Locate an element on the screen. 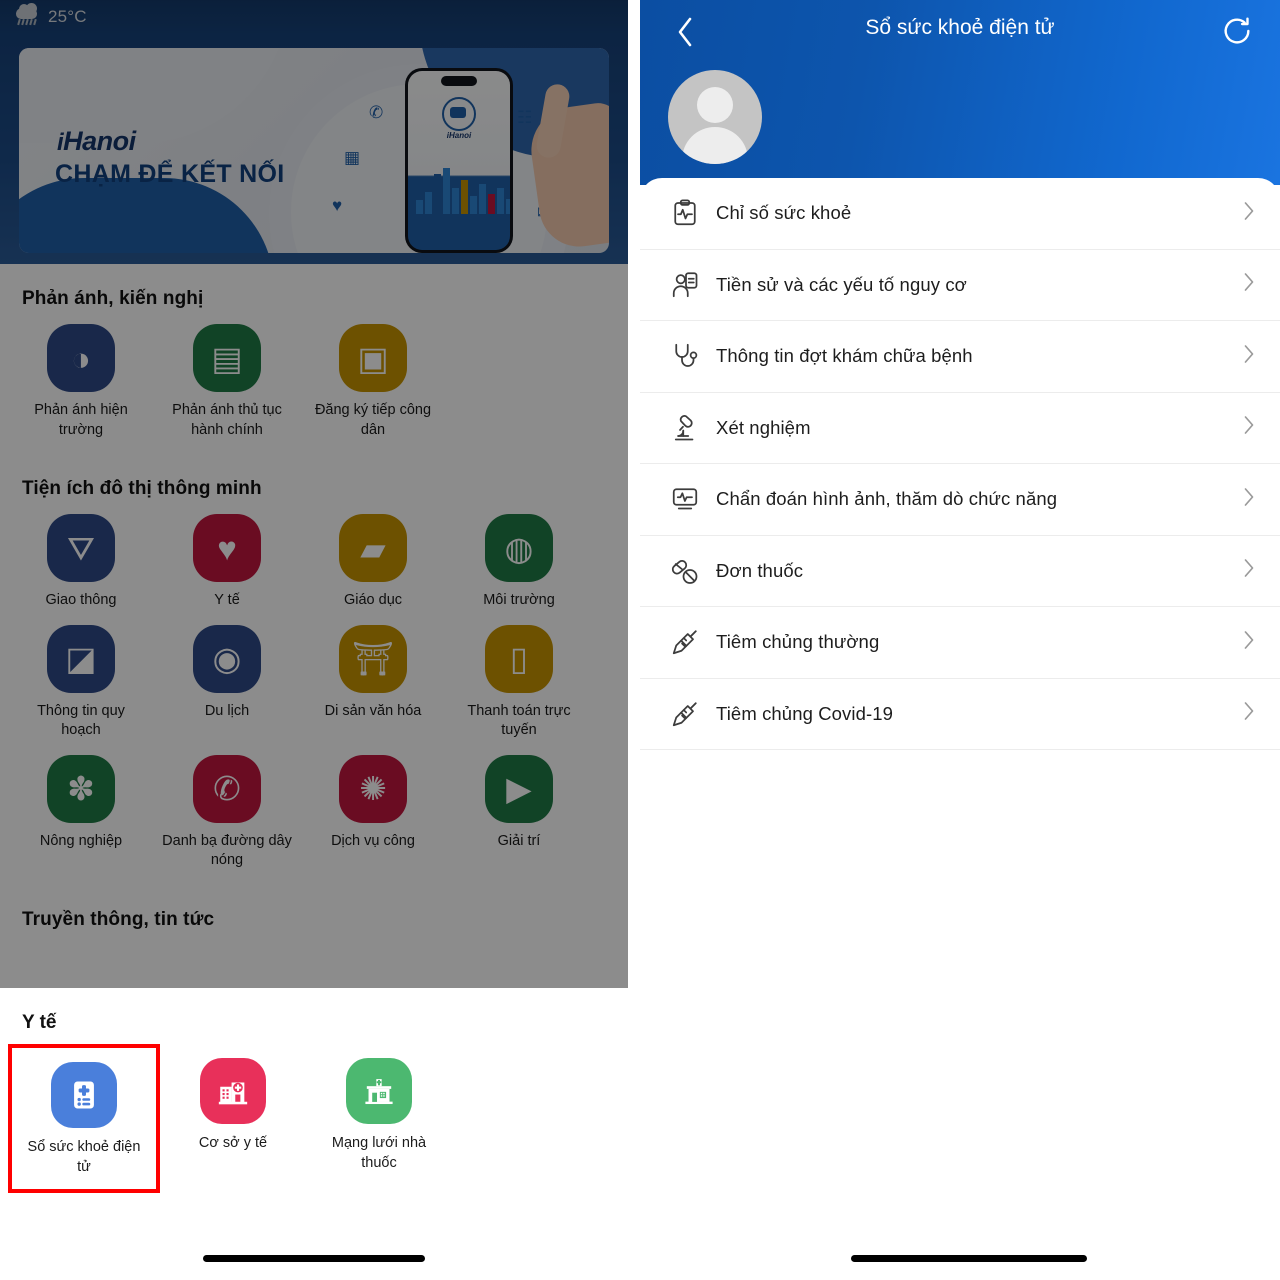 The image size is (1280, 1280). menu-item-label: Xét nghiệm is located at coordinates (763, 427).